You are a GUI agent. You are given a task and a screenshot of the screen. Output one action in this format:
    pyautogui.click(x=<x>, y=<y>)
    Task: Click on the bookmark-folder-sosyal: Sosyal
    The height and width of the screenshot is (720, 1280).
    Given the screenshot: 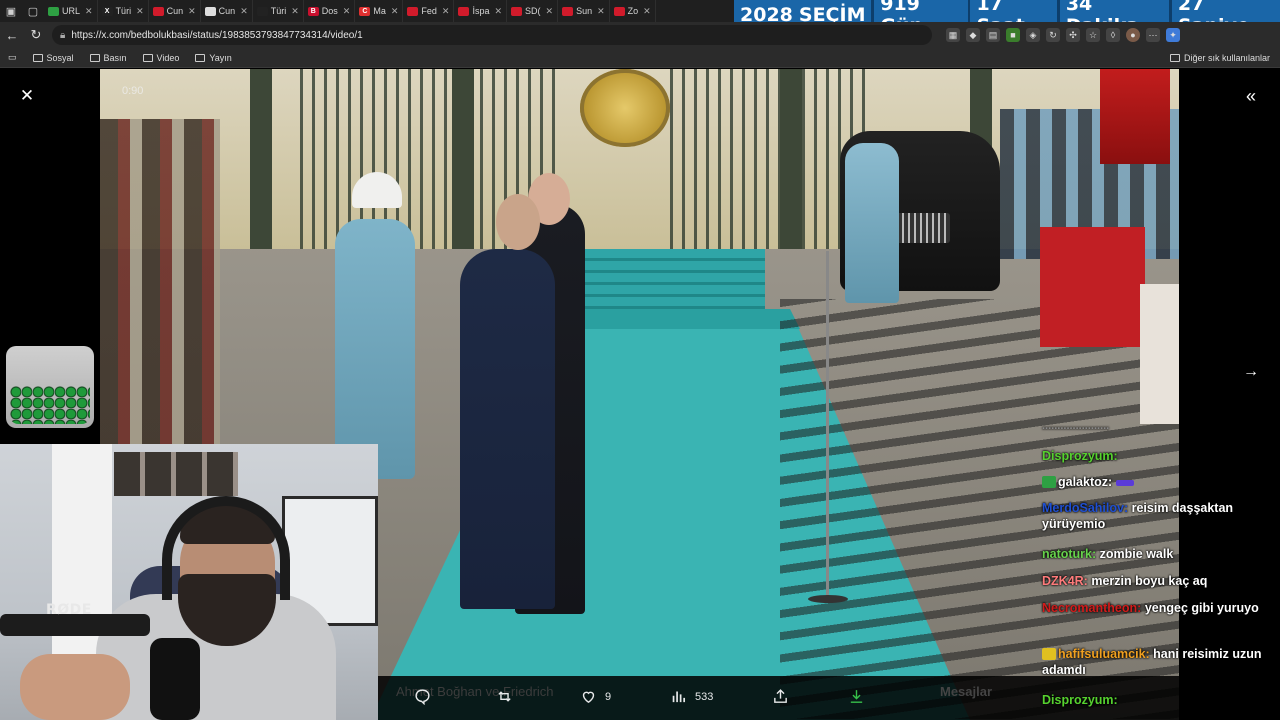 What is the action you would take?
    pyautogui.click(x=53, y=58)
    